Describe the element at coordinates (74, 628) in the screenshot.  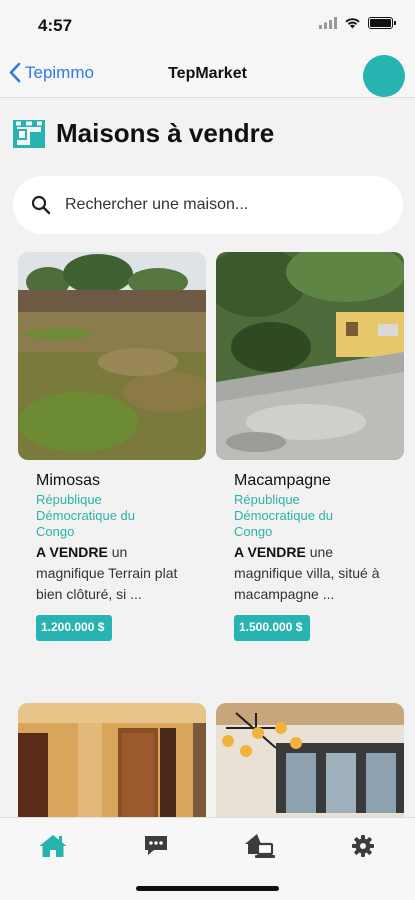
I see `price-badge: 1.200.000 $` at that location.